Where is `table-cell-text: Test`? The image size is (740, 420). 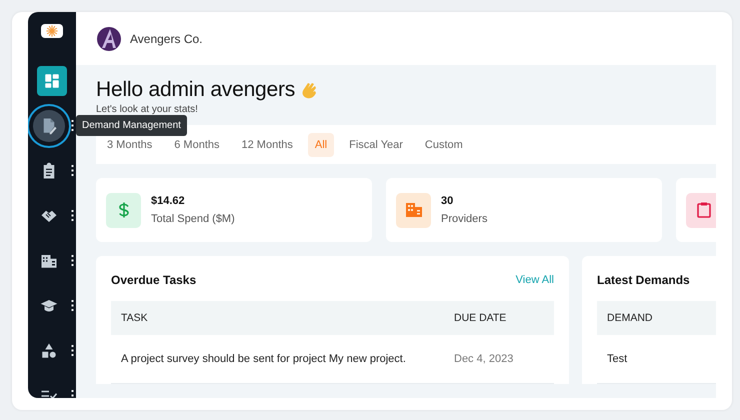
table-cell-text: Test is located at coordinates (617, 359).